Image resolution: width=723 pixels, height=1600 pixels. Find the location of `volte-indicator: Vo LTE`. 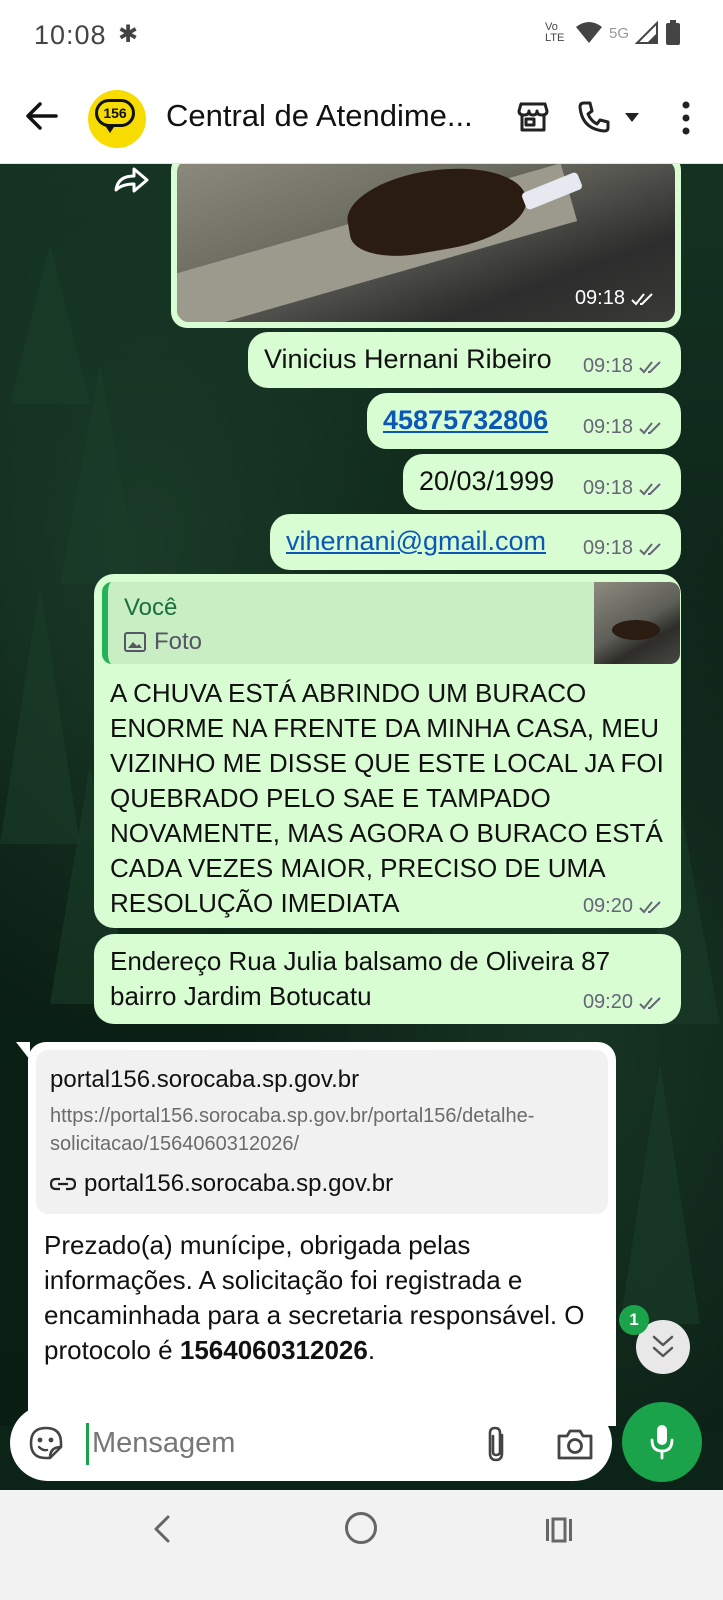

volte-indicator: Vo LTE is located at coordinates (554, 32).